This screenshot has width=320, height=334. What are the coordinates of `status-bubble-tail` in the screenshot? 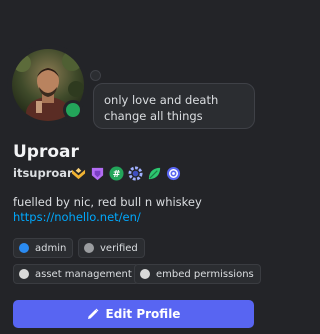 It's located at (95, 75).